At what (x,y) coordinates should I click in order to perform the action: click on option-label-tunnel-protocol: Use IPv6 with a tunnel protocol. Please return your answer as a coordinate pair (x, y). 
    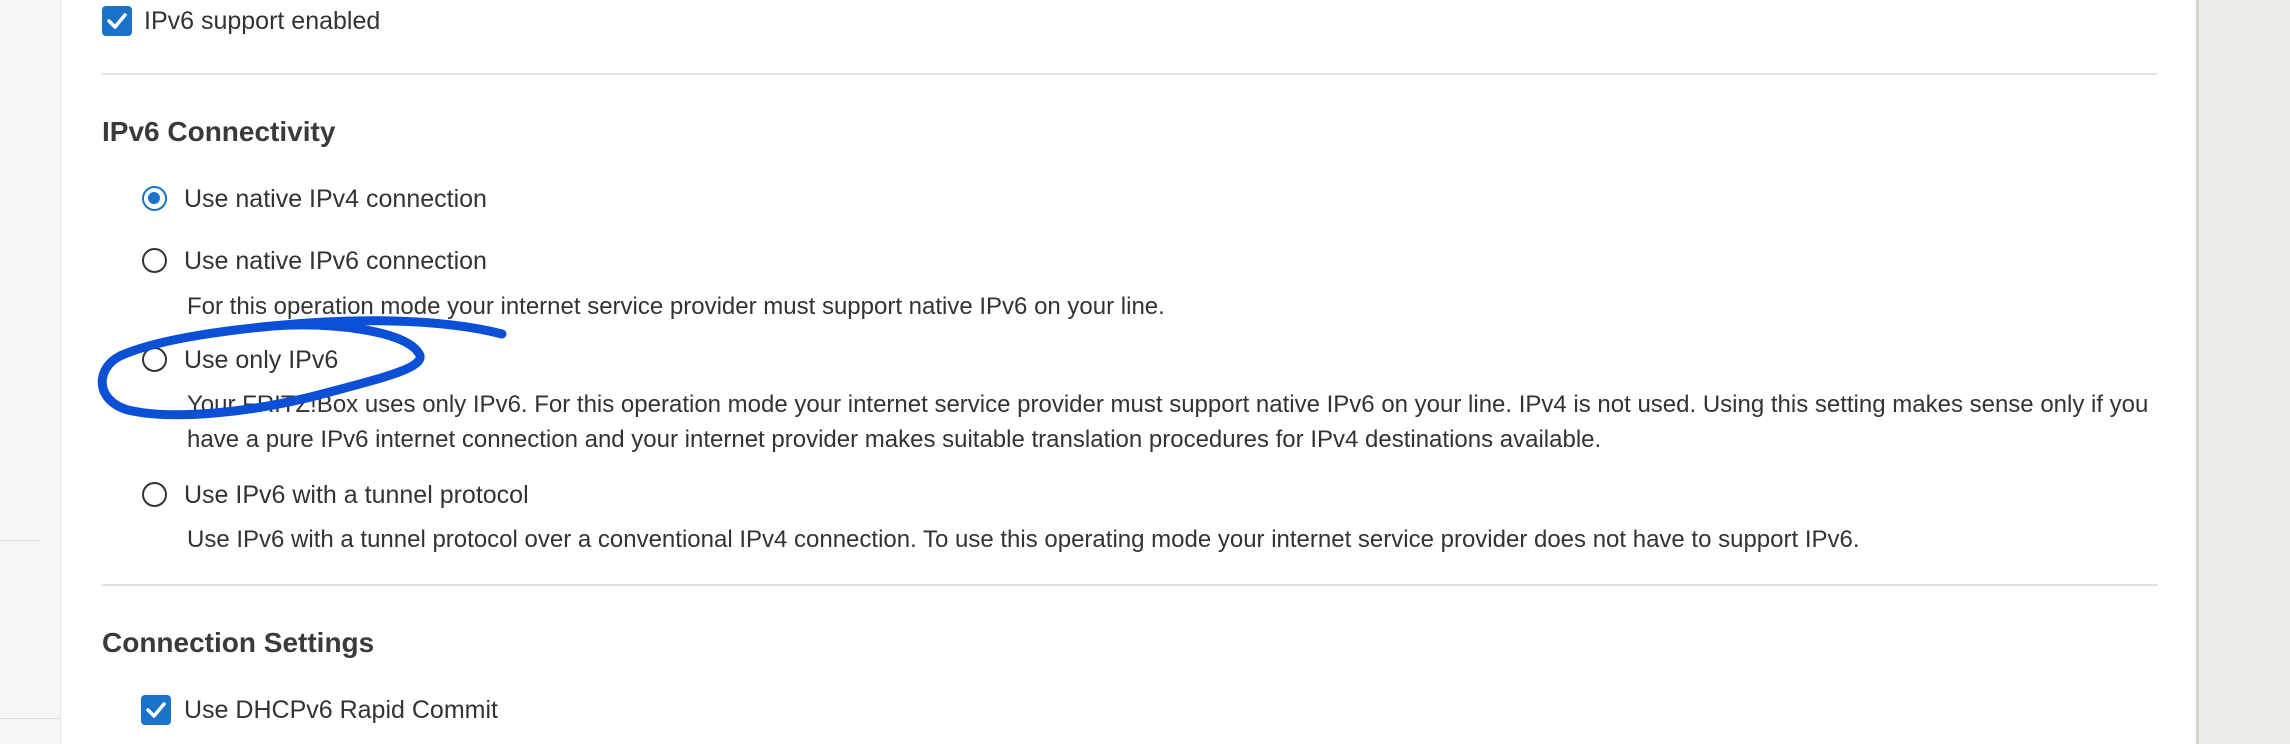
    Looking at the image, I should click on (356, 495).